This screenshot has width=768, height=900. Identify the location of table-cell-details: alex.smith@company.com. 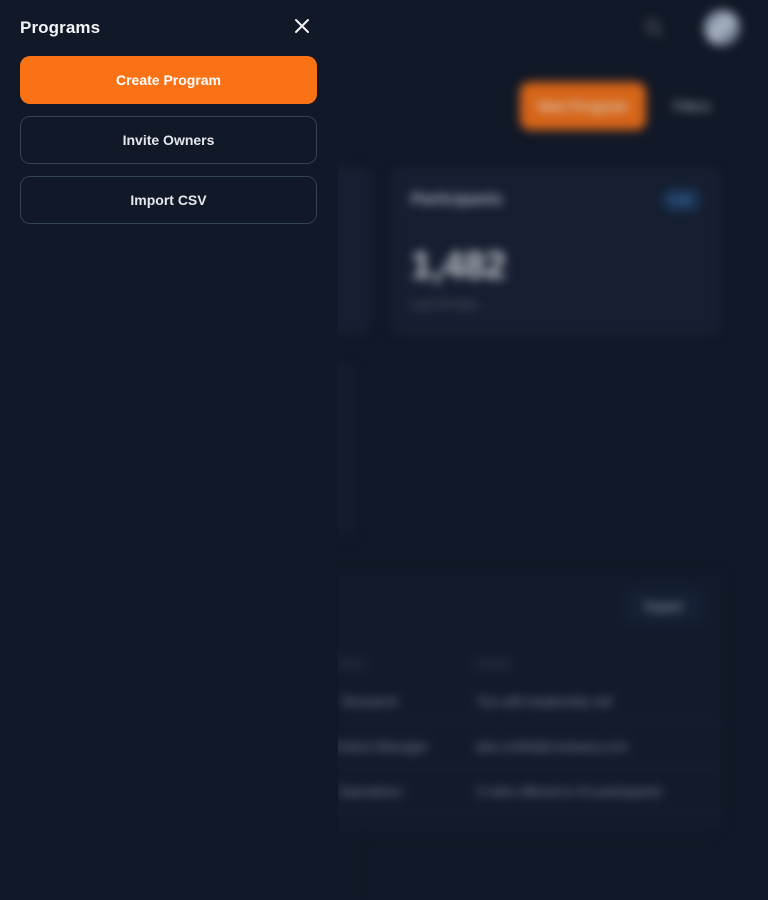
(552, 746).